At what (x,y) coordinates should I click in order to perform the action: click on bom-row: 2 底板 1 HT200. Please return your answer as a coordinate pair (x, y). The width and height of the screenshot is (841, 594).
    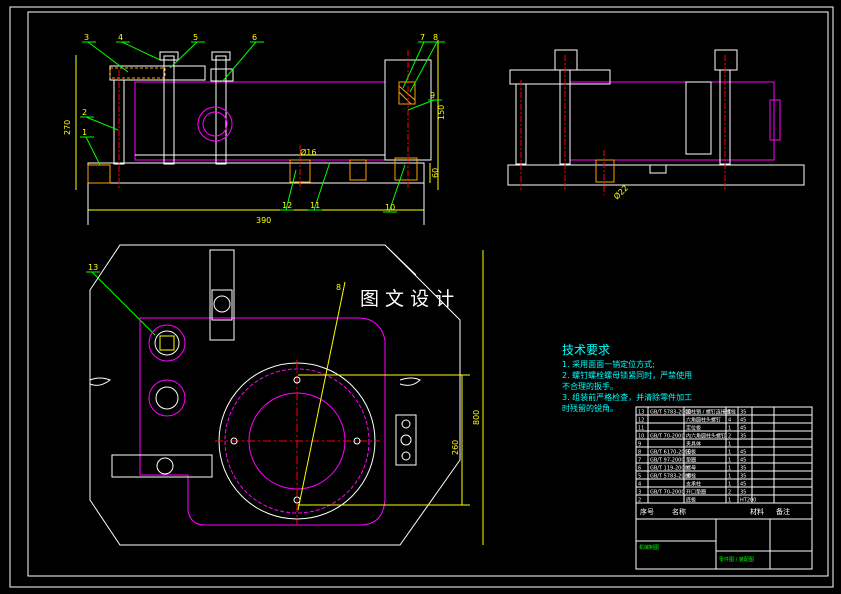
    Looking at the image, I should click on (697, 500).